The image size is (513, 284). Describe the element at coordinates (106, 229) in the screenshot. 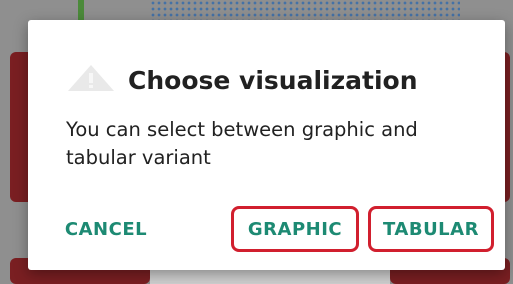

I see `cancel-button: CANCEL` at that location.